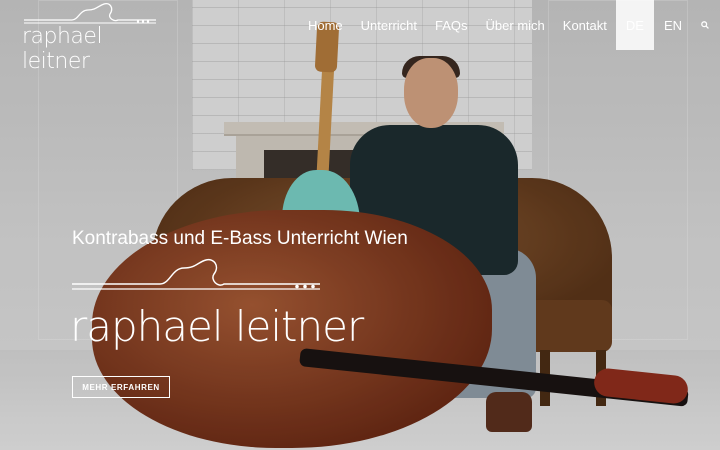 This screenshot has width=720, height=450. I want to click on hero-subtitle: Kontrabass und E-Bass Unterricht Wien, so click(240, 238).